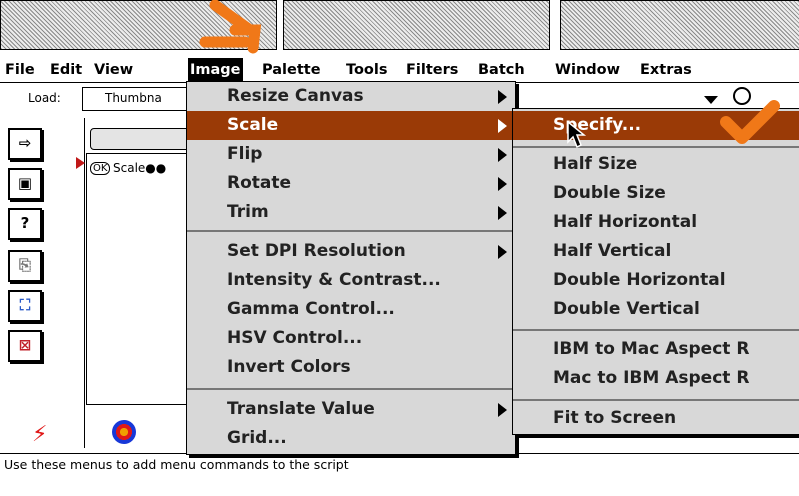 The image size is (799, 496). What do you see at coordinates (711, 100) in the screenshot?
I see `chevron-down-icon` at bounding box center [711, 100].